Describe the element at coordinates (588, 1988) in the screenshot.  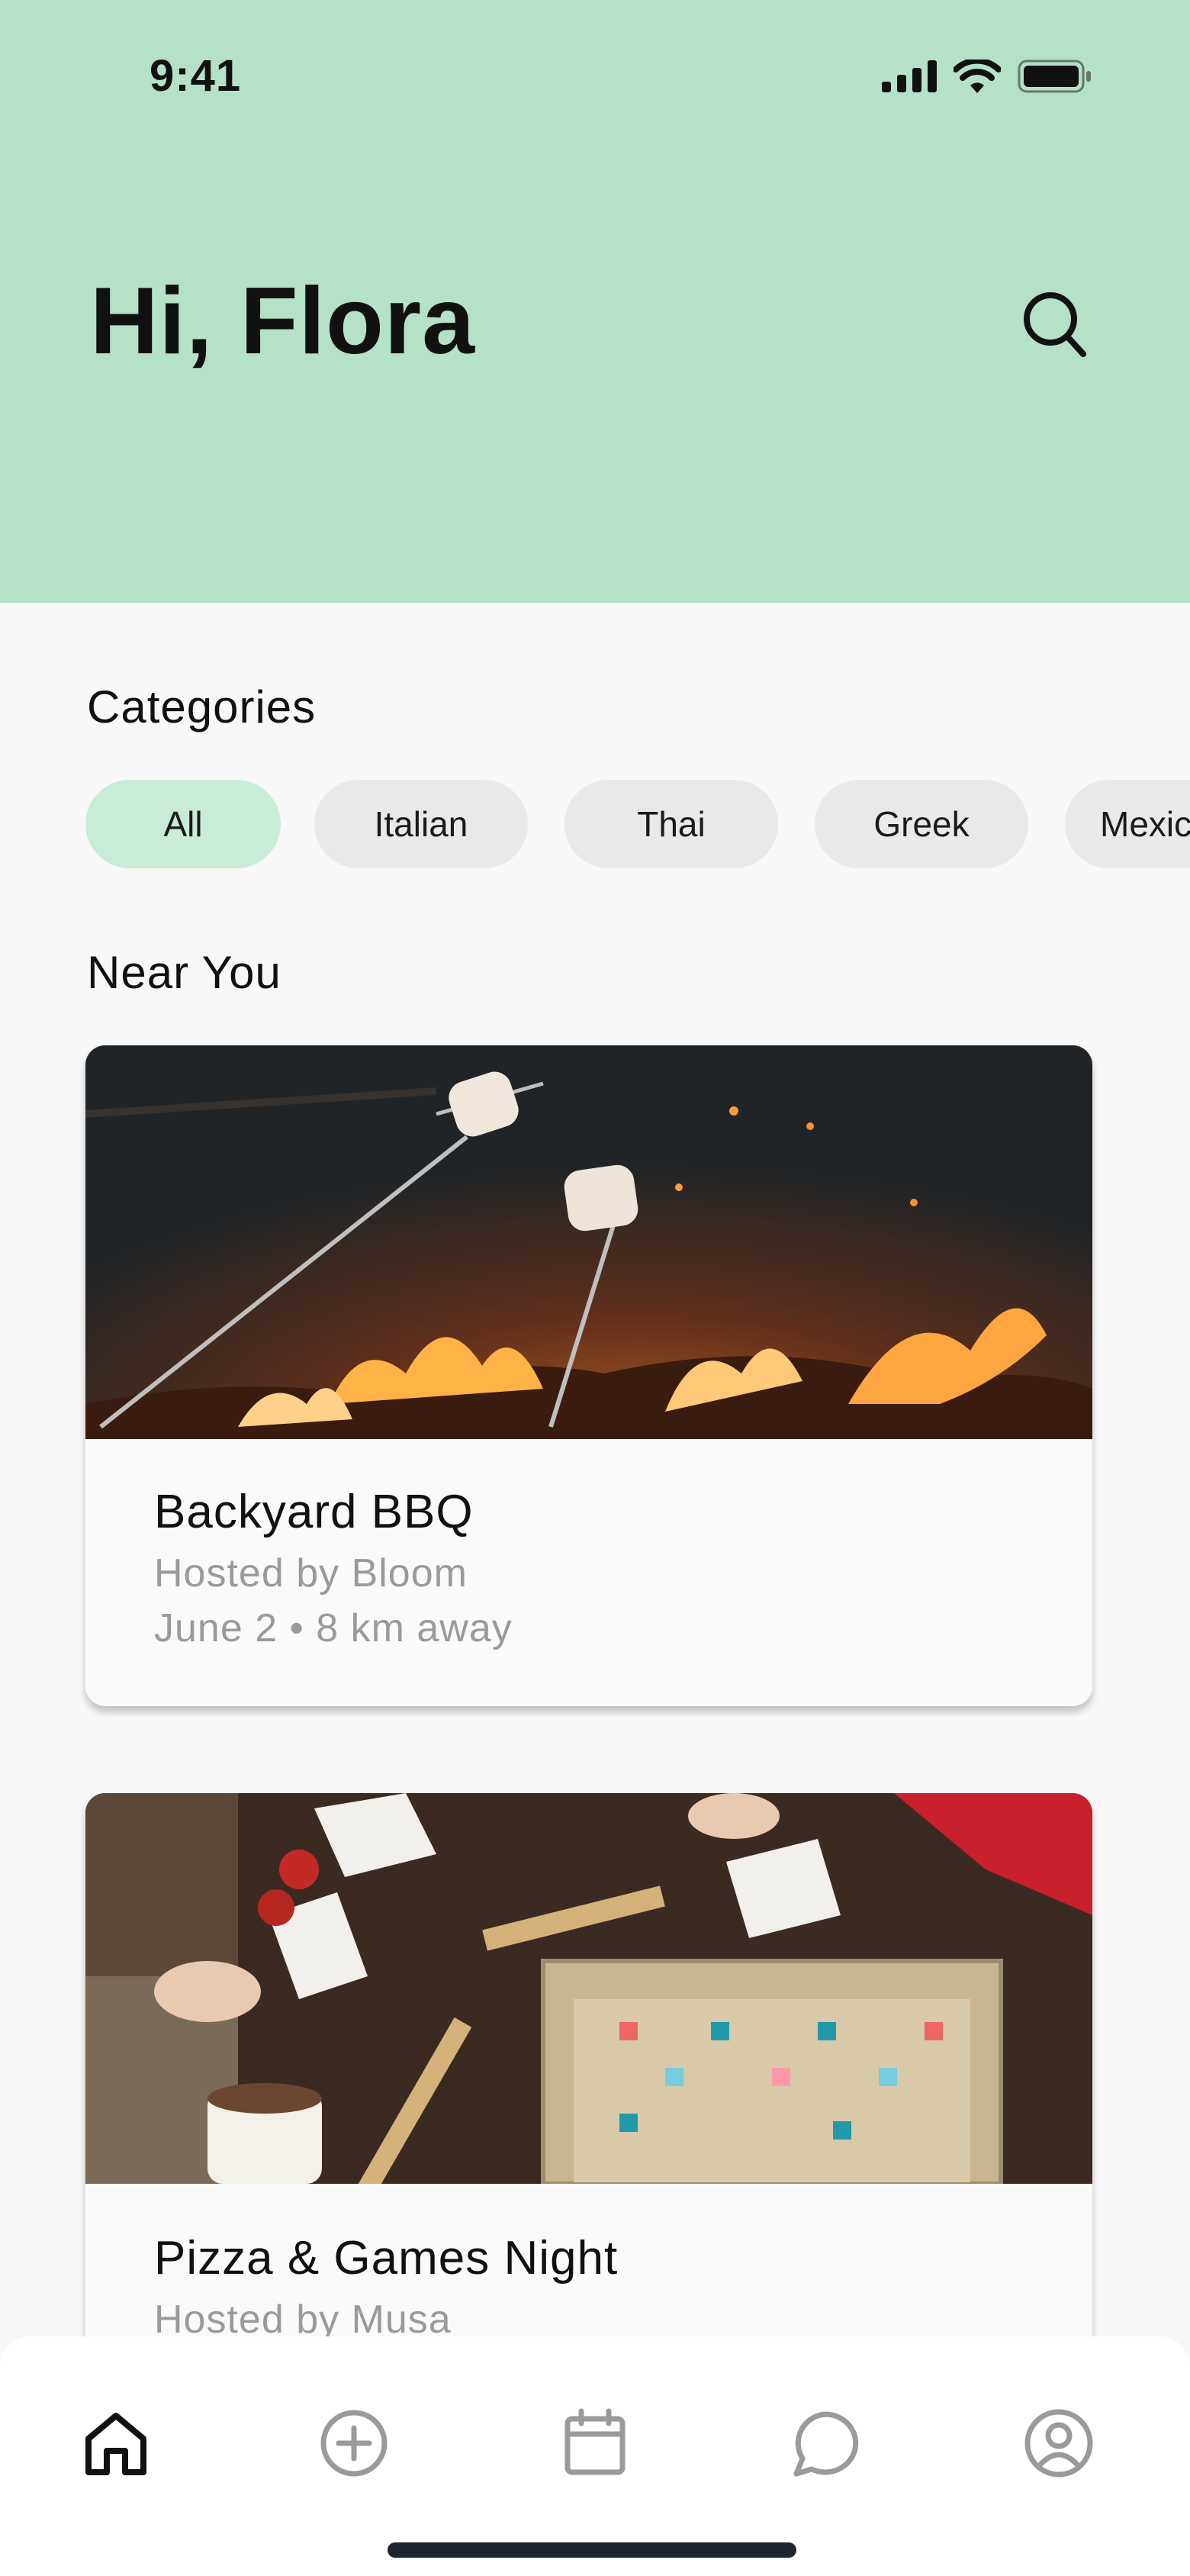
I see `board-games-photo` at that location.